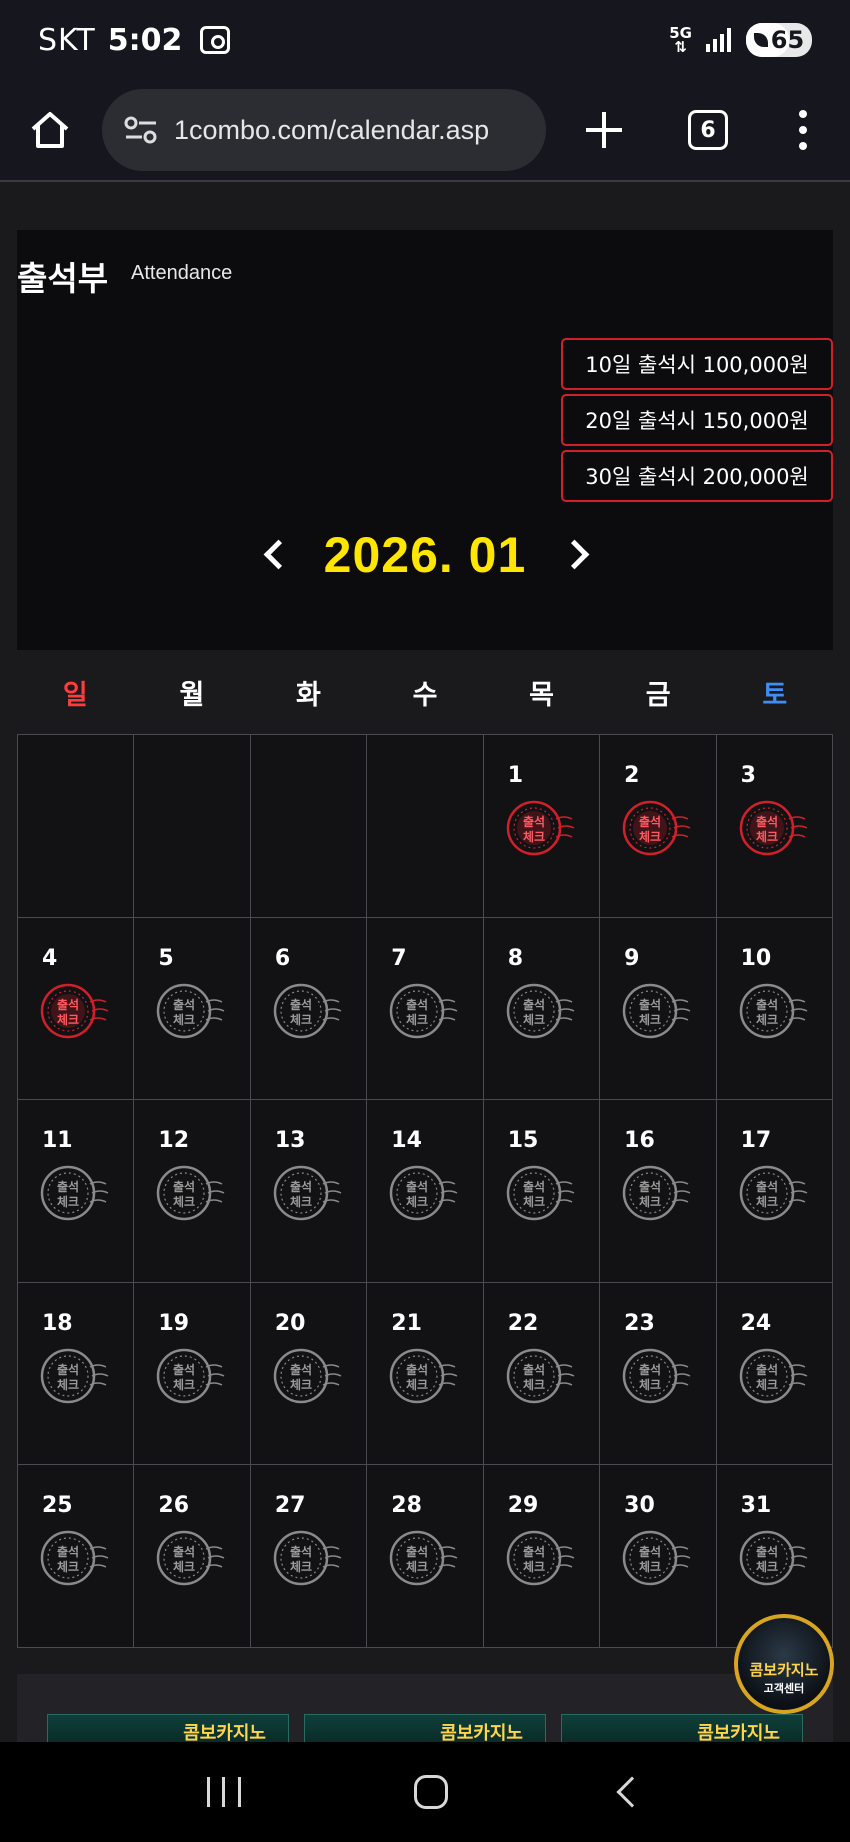 The width and height of the screenshot is (850, 1842). What do you see at coordinates (406, 1323) in the screenshot?
I see `day-number: 21` at bounding box center [406, 1323].